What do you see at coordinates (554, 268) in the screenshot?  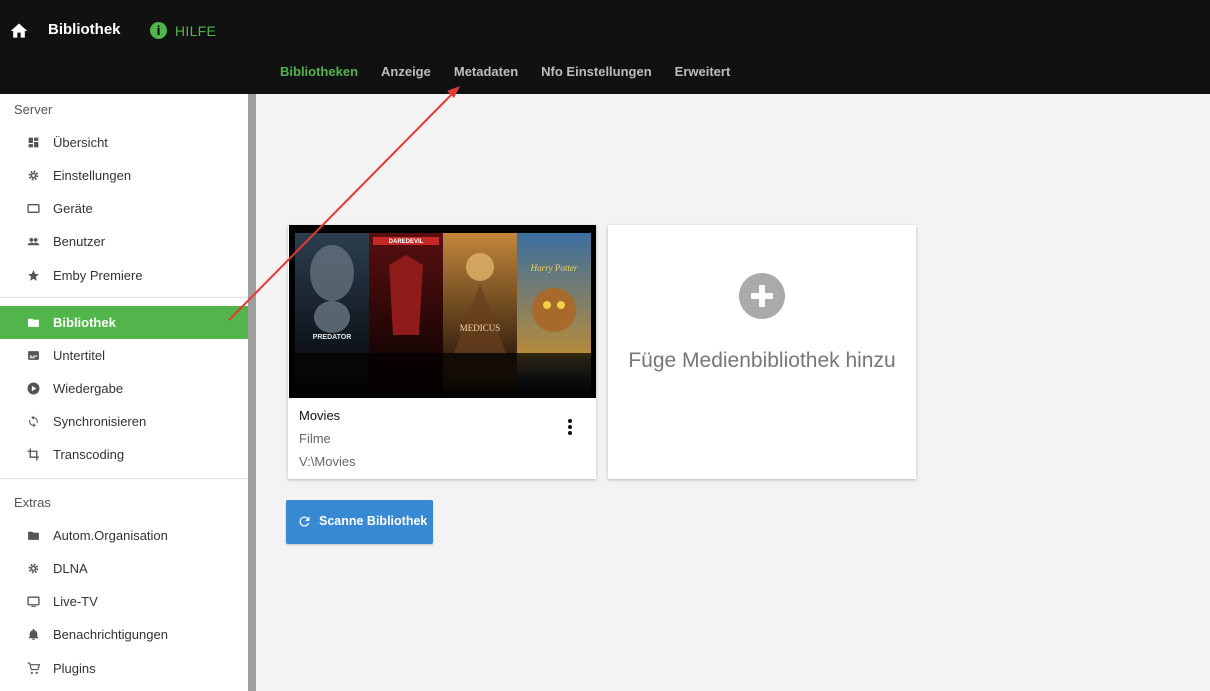 I see `poster-title-harry-potter: Harry Potter` at bounding box center [554, 268].